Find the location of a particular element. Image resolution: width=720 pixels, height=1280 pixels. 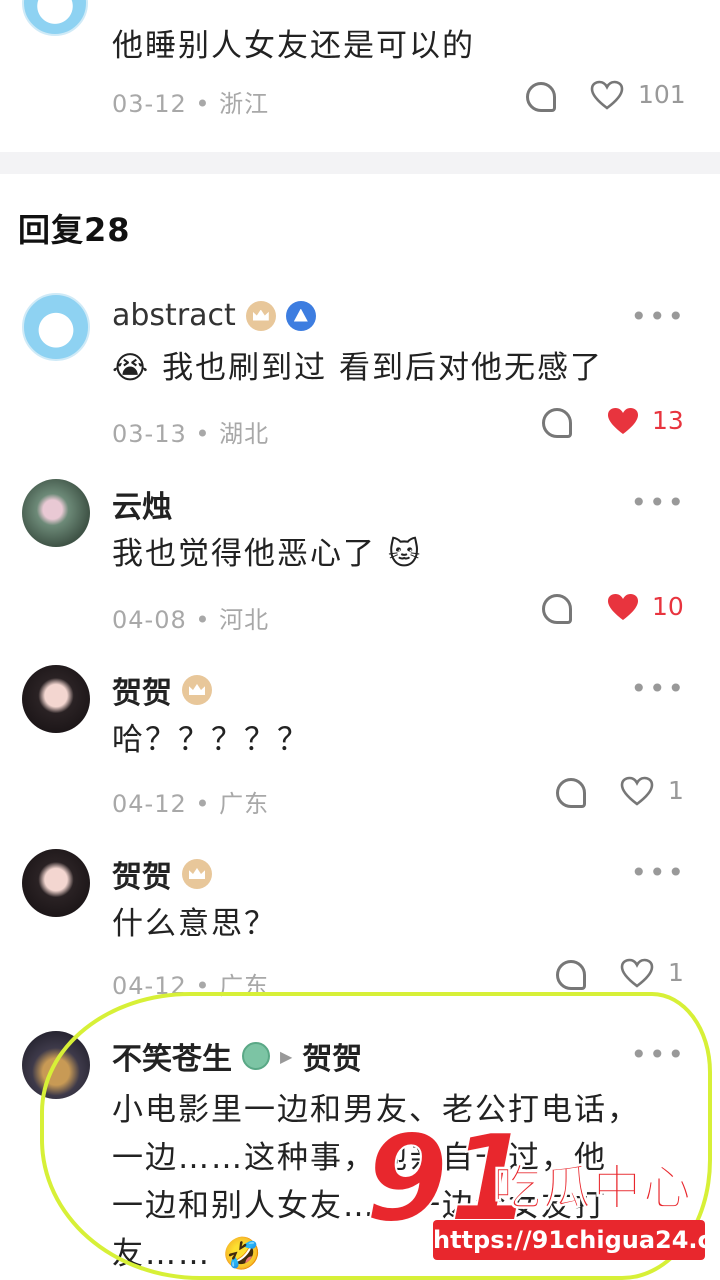

comment-text: 哈？？？？？ is located at coordinates (211, 740).